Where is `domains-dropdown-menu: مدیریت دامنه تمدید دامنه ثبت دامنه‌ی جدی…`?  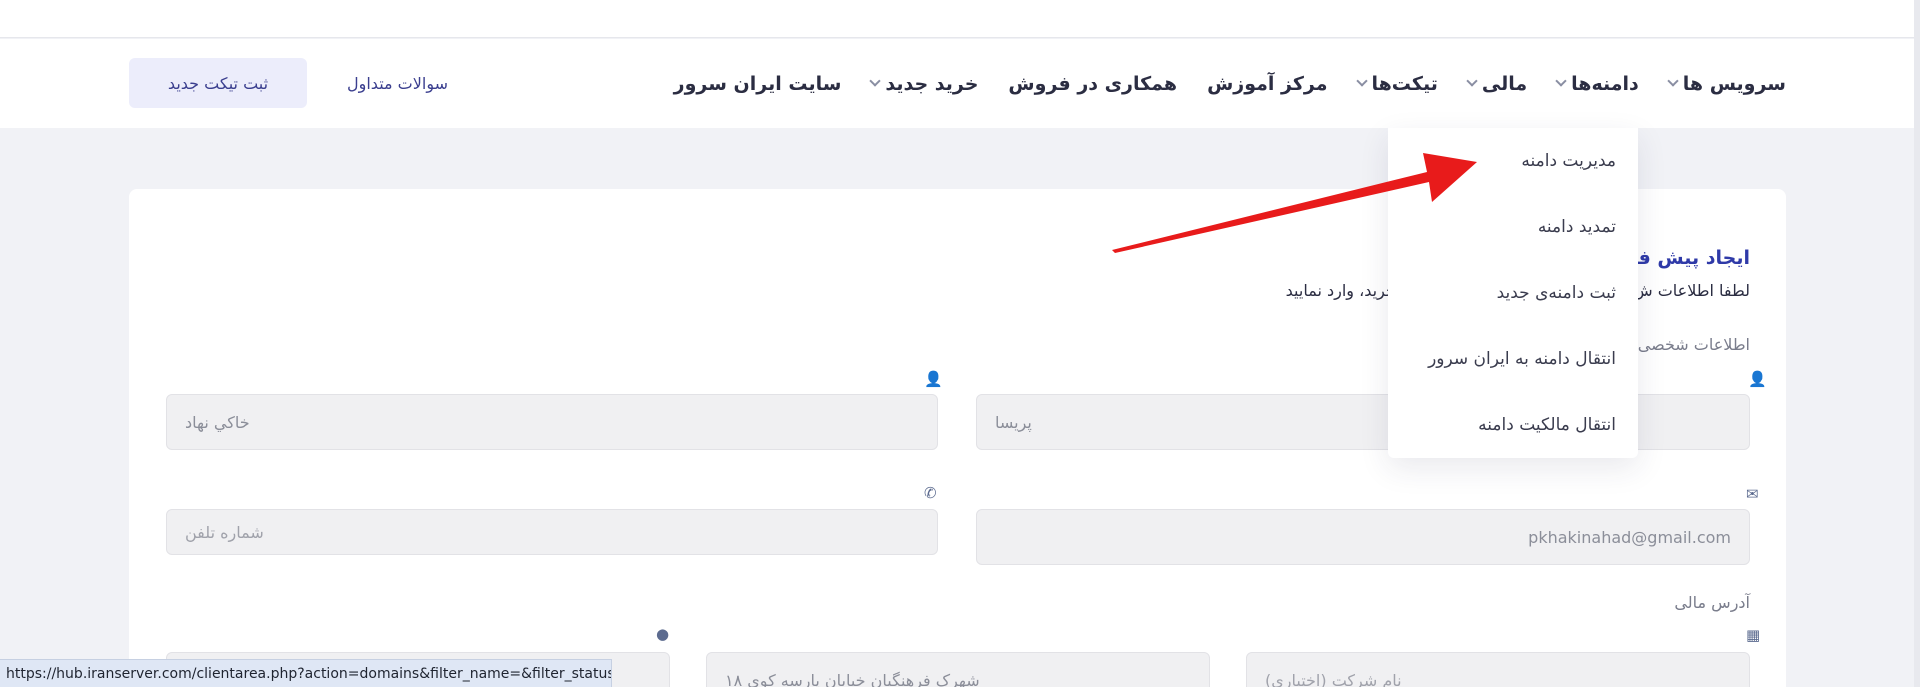
domains-dropdown-menu: مدیریت دامنه تمدید دامنه ثبت دامنه‌ی جدی… is located at coordinates (1513, 293).